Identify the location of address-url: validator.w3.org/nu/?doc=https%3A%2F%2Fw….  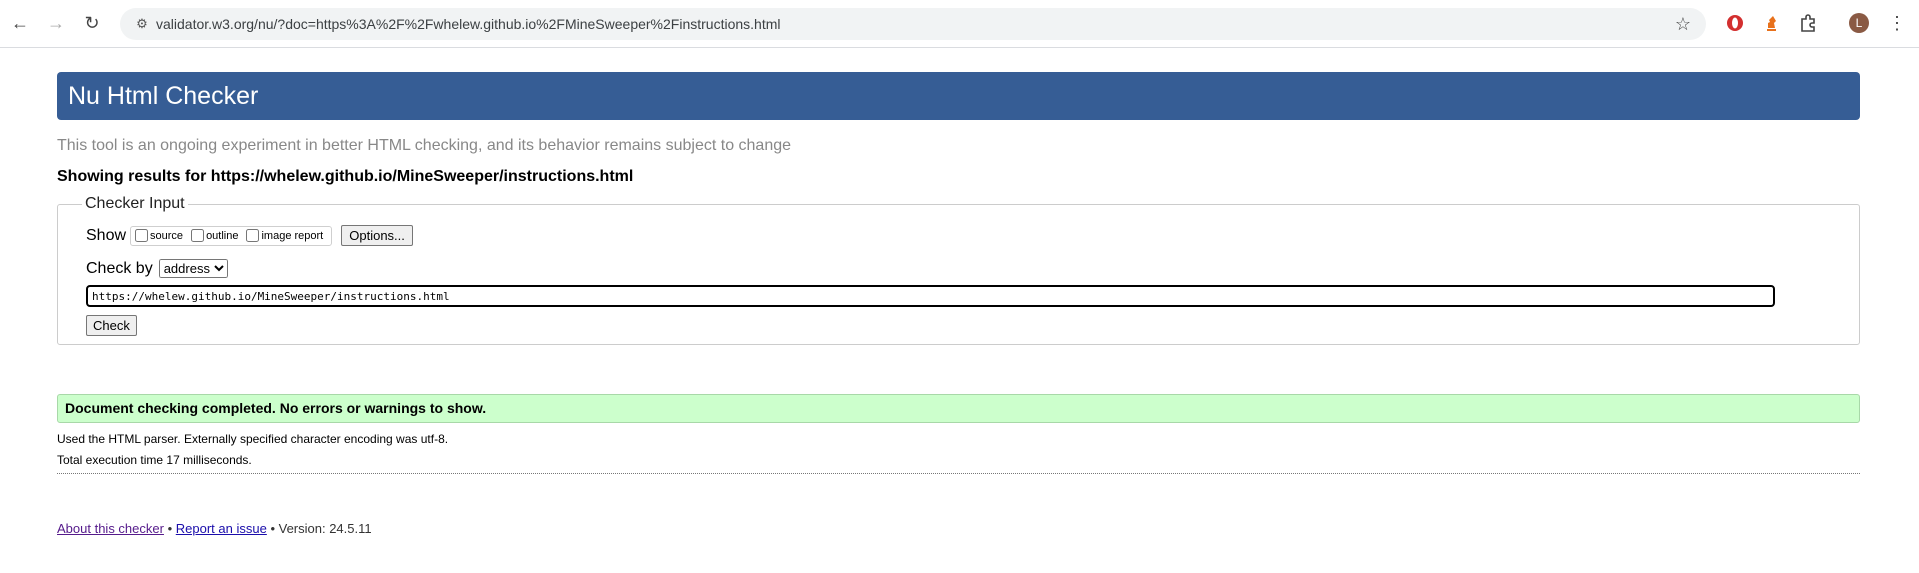
(468, 24).